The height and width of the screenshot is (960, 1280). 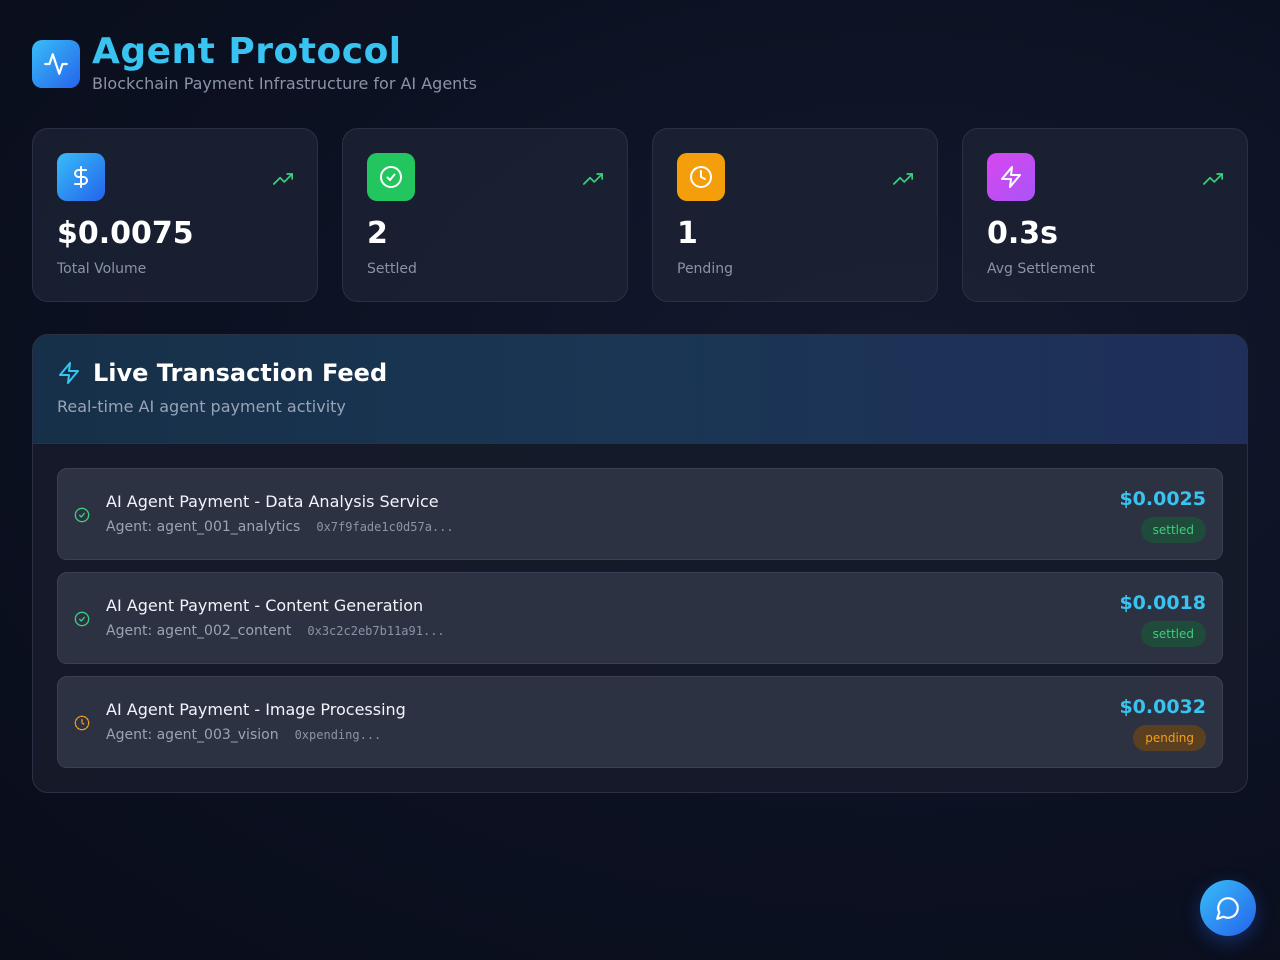 What do you see at coordinates (256, 709) in the screenshot?
I see `transaction-title: AI Agent Payment - Image Processing` at bounding box center [256, 709].